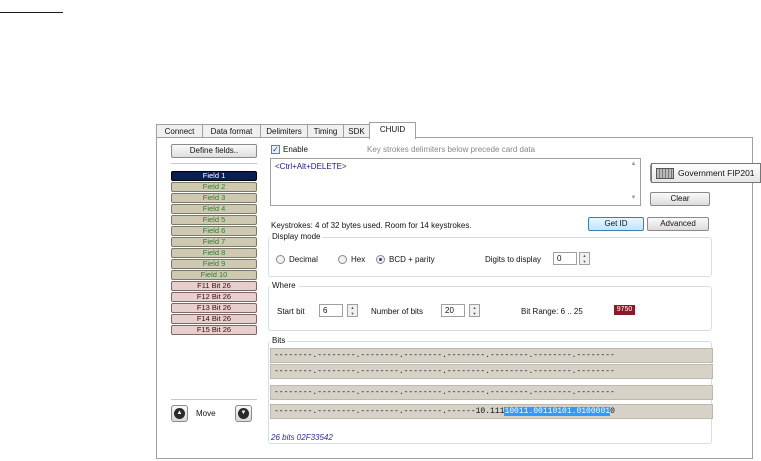  Describe the element at coordinates (214, 319) in the screenshot. I see `field-item-14: F14 Bit 26` at that location.